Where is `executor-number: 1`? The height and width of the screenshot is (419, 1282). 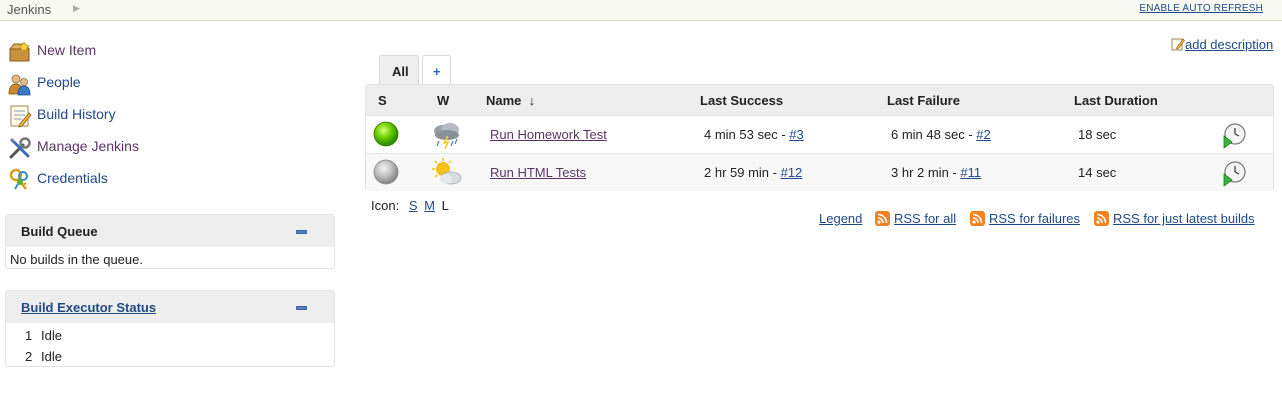
executor-number: 1 is located at coordinates (29, 335).